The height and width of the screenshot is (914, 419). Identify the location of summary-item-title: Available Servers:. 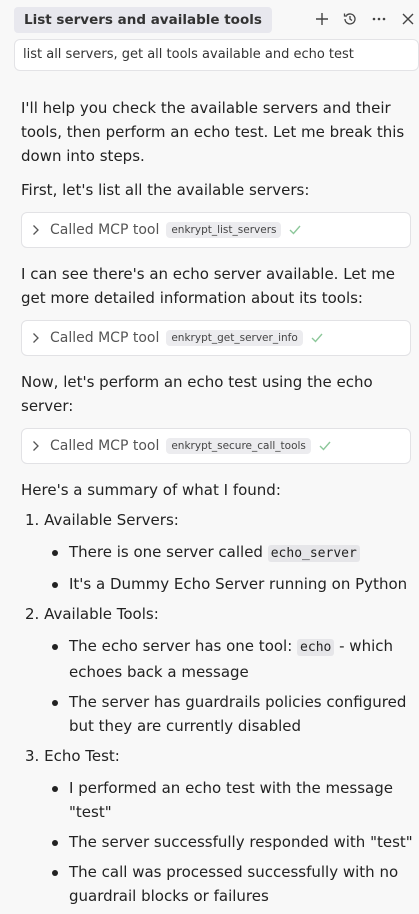
(111, 520).